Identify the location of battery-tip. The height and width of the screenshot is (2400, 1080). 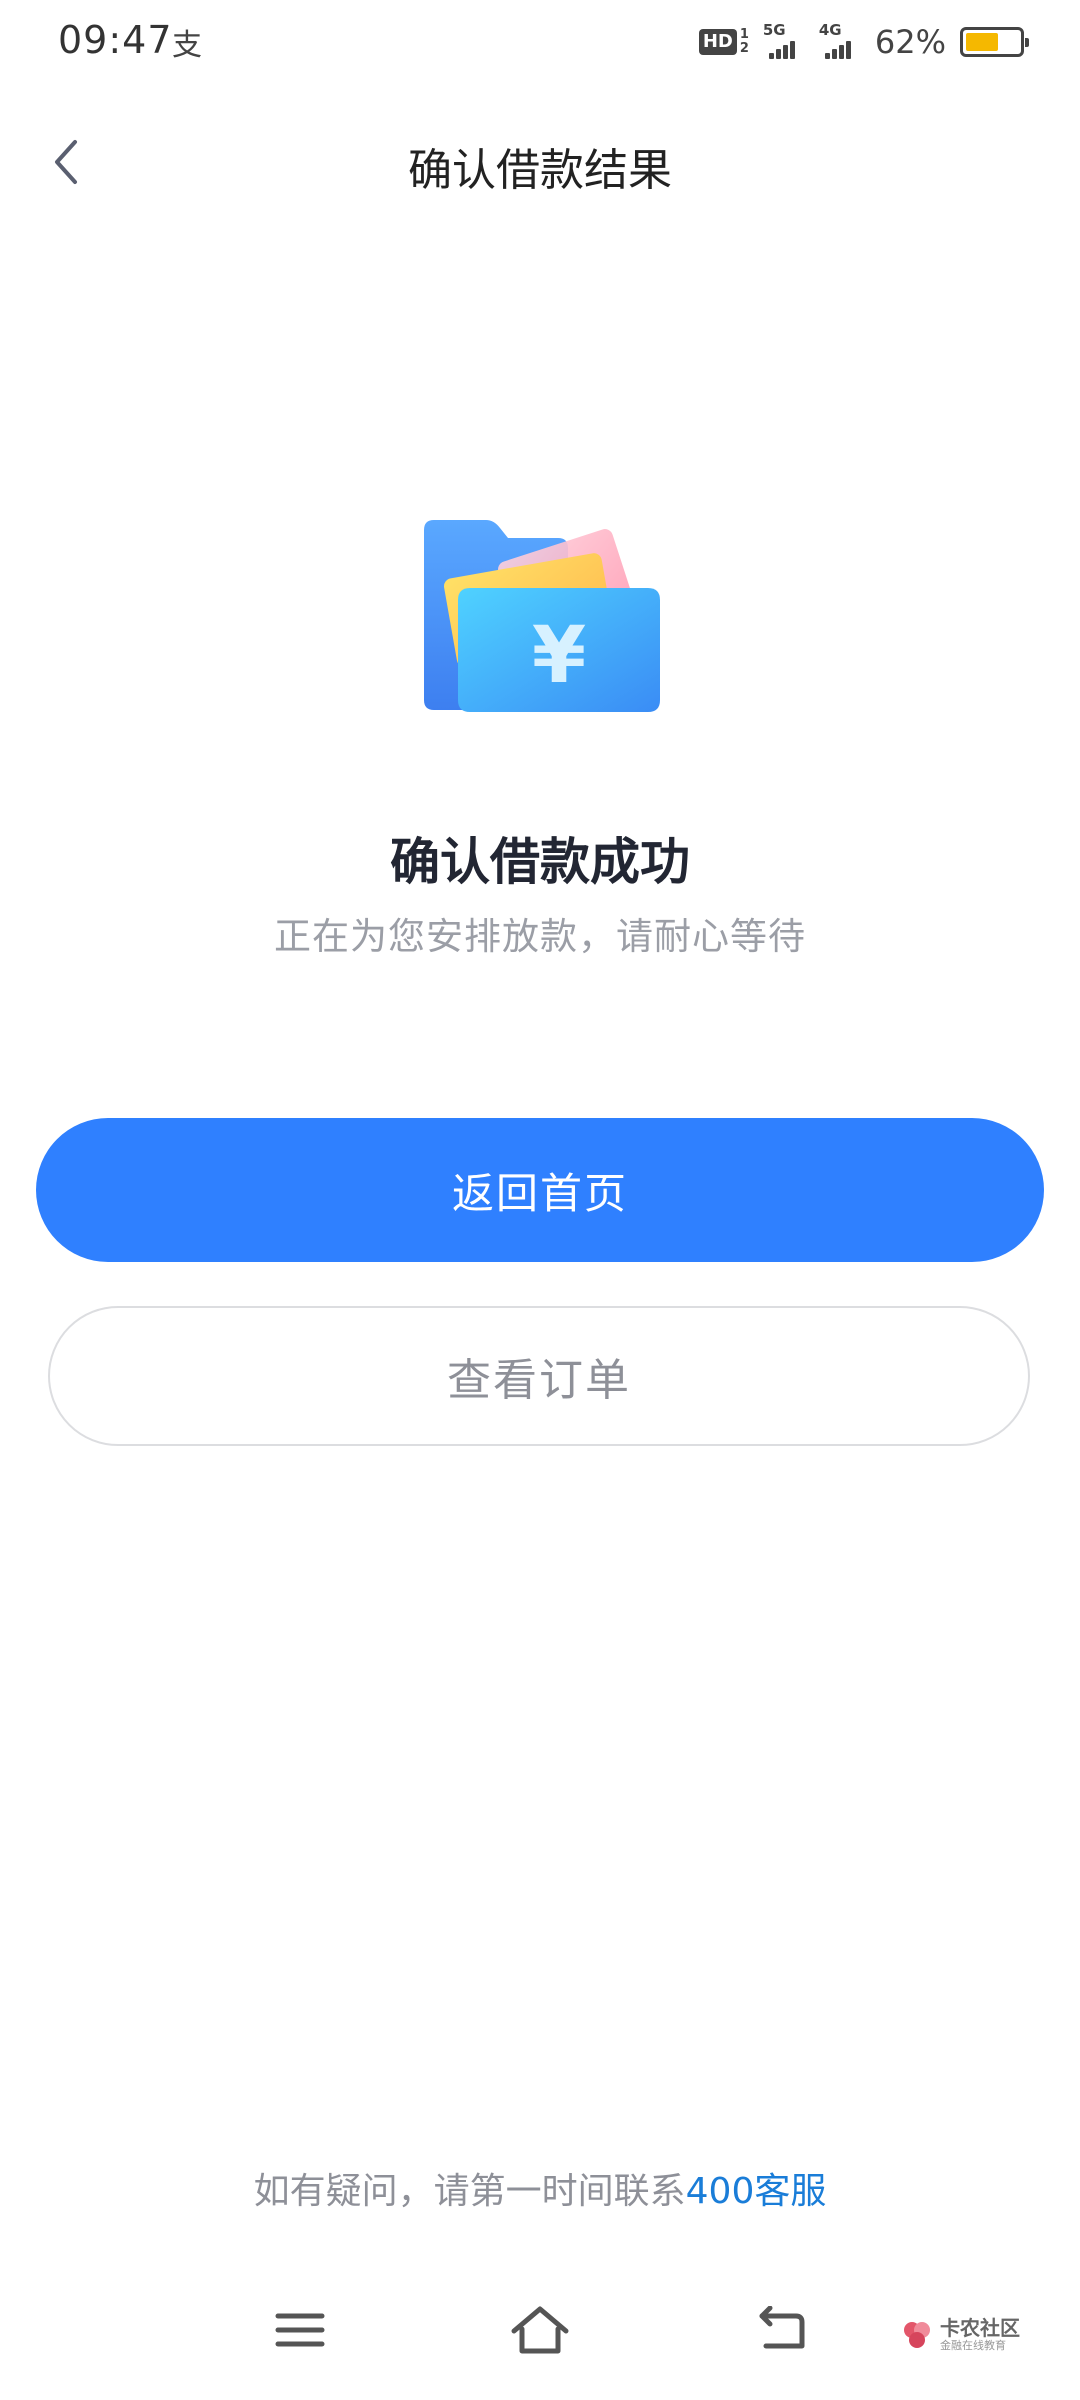
(1027, 42).